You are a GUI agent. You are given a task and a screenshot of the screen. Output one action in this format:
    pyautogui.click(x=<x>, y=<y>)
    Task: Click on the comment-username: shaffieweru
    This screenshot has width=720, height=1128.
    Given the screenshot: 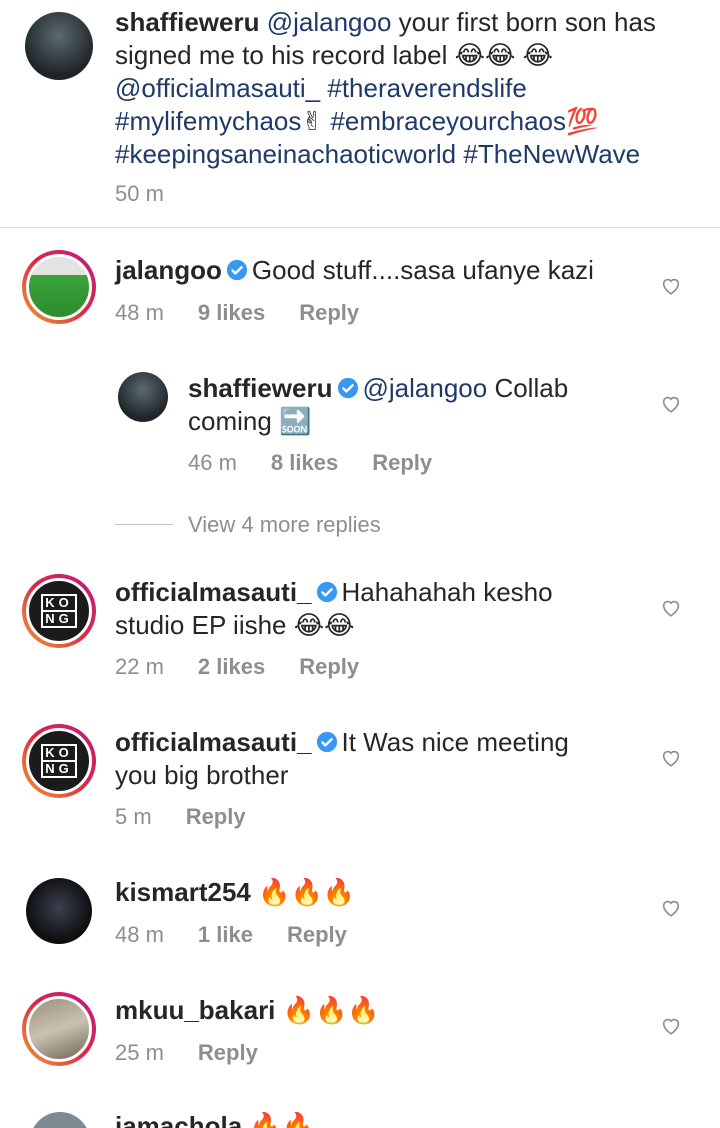 What is the action you would take?
    pyautogui.click(x=260, y=388)
    